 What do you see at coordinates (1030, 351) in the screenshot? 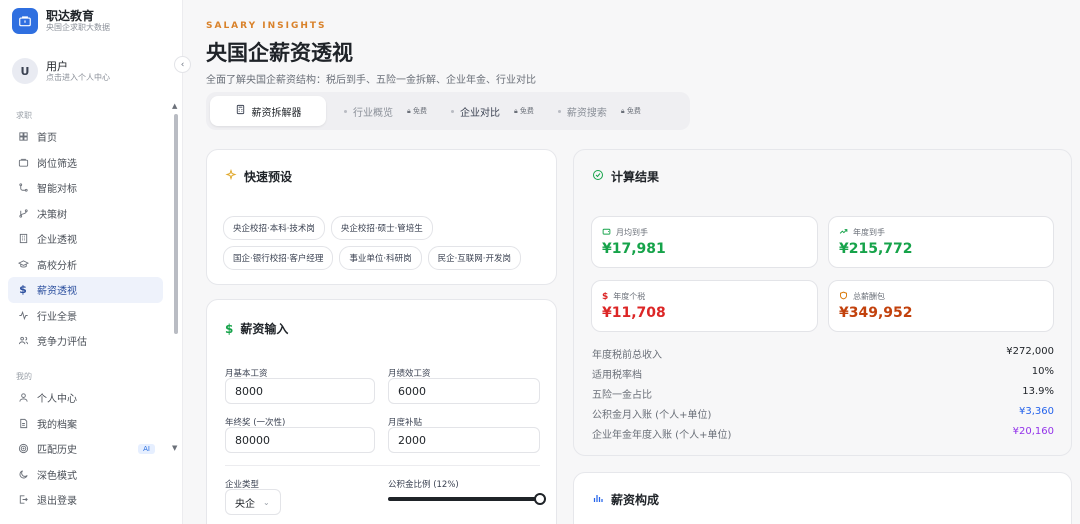
I see `result-row-value: ¥272,000` at bounding box center [1030, 351].